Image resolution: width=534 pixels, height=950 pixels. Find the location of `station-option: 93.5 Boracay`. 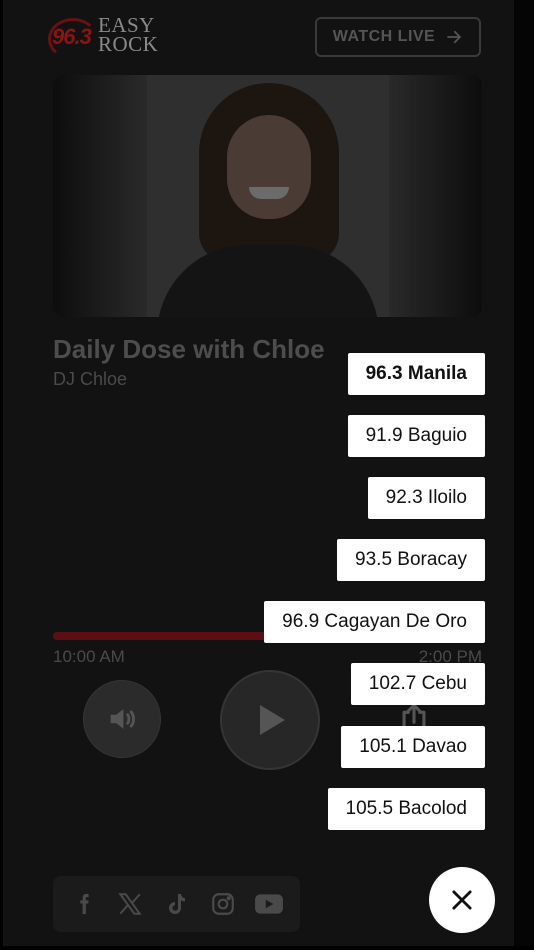

station-option: 93.5 Boracay is located at coordinates (411, 560).